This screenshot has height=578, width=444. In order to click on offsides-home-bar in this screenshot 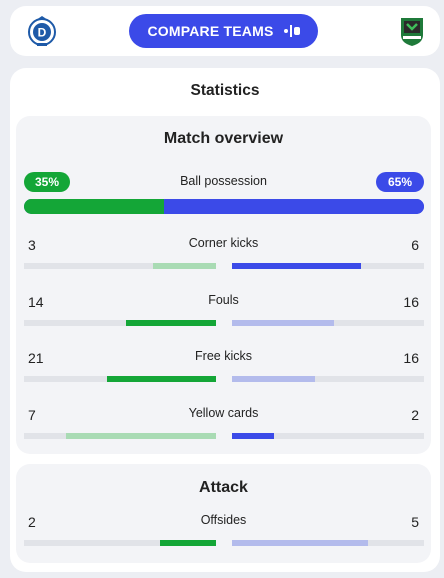, I will do `click(188, 543)`.